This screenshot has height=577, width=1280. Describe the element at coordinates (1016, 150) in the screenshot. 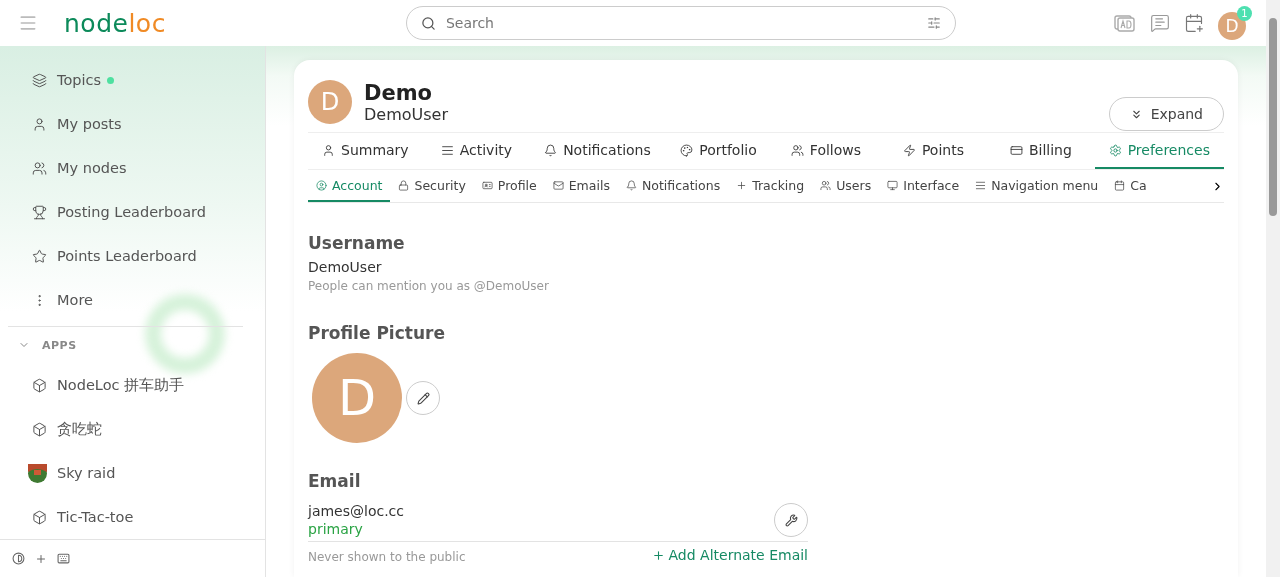

I see `card-icon` at that location.